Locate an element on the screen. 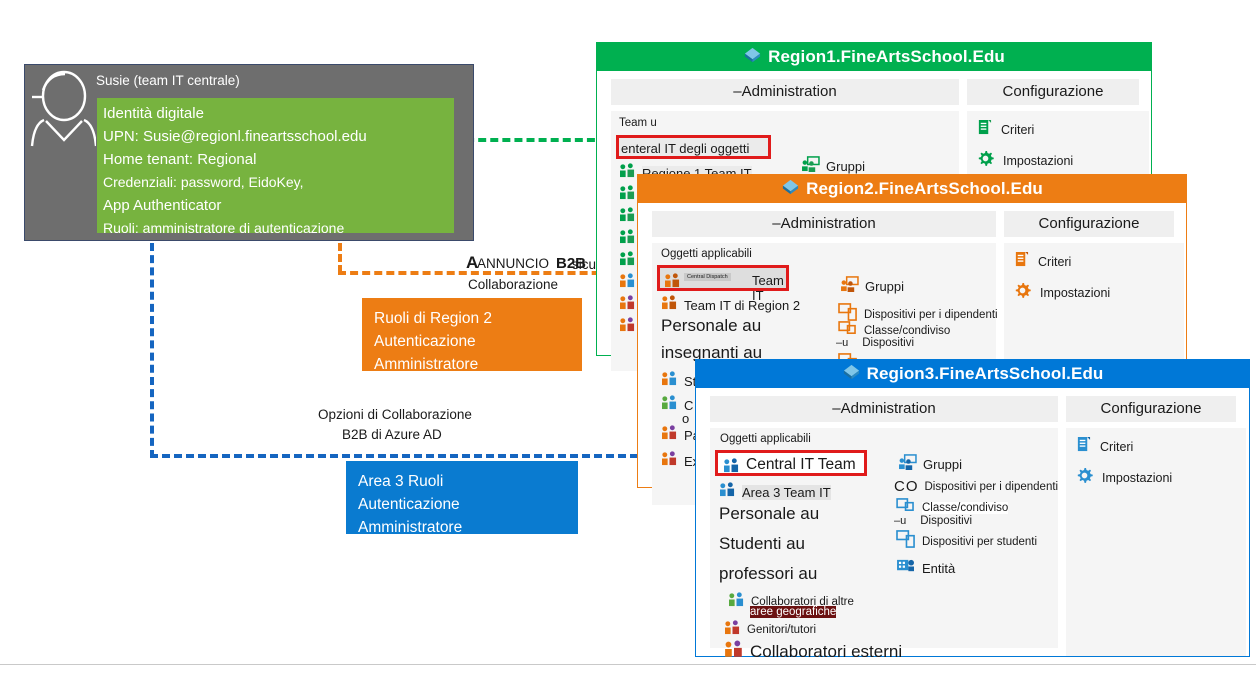 The image size is (1256, 673). region1-highlighted-label: enteral IT degli oggetti is located at coordinates (685, 148).